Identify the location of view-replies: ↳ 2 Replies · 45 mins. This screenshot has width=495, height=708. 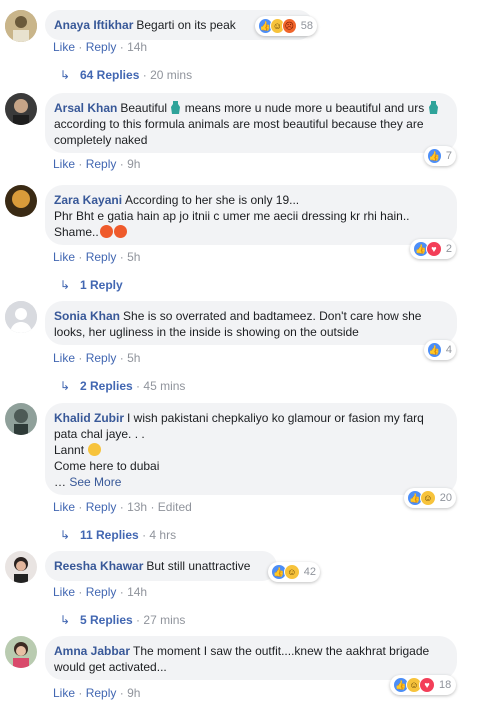
(122, 386).